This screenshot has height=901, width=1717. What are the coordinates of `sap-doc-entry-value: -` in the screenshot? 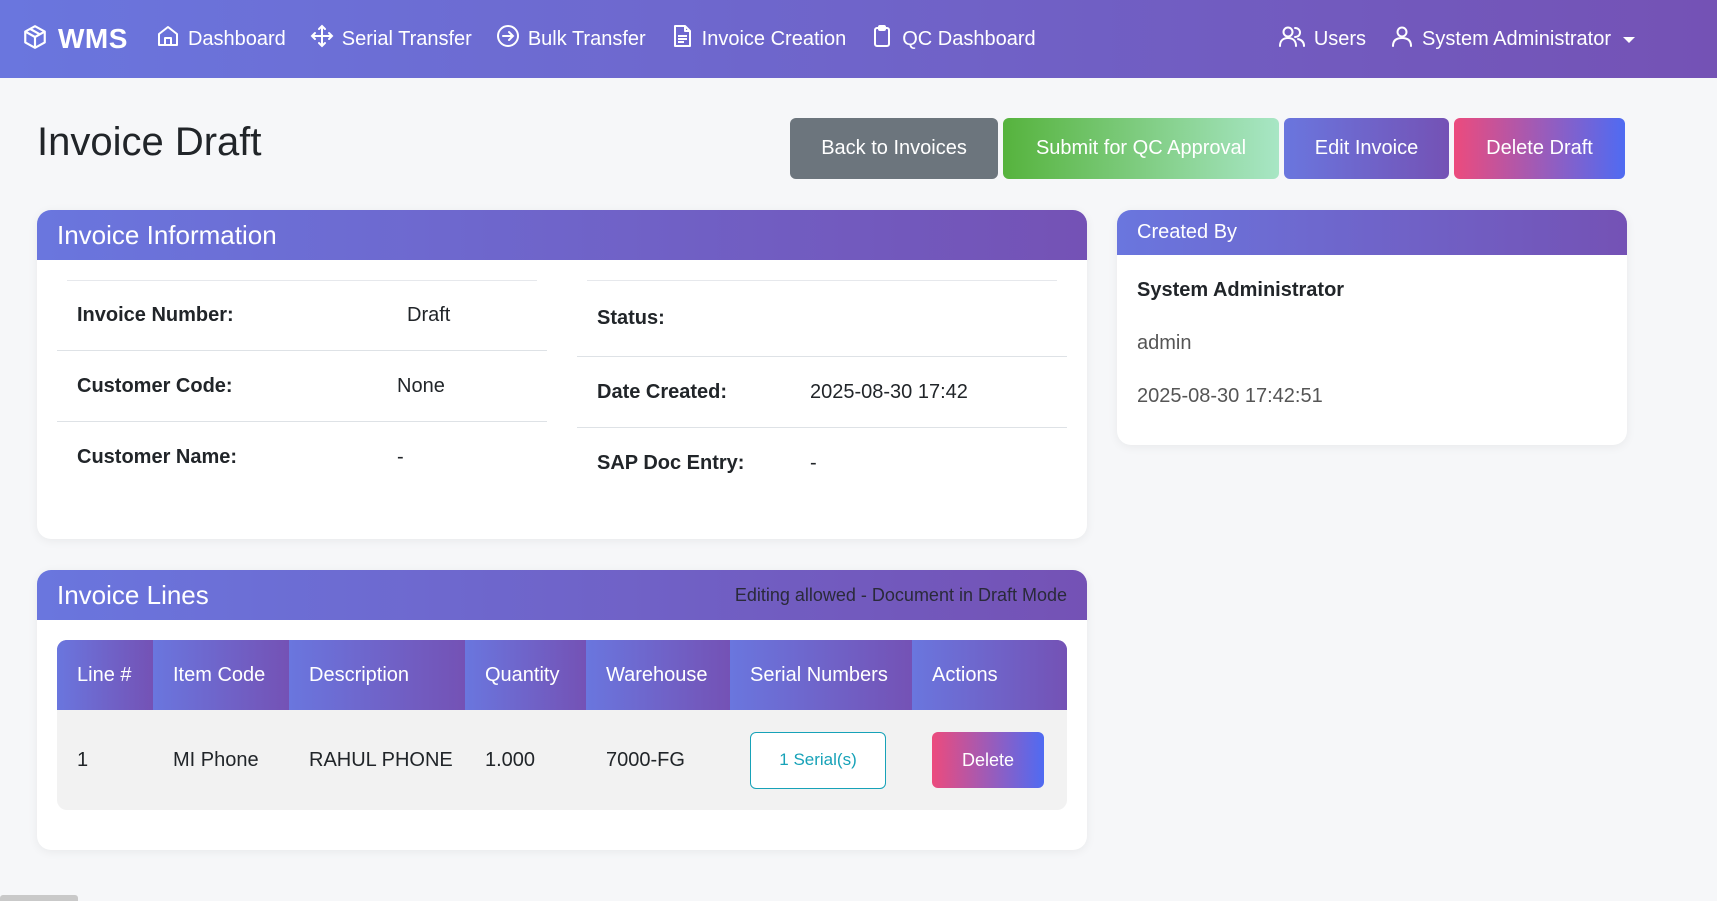 It's located at (813, 462).